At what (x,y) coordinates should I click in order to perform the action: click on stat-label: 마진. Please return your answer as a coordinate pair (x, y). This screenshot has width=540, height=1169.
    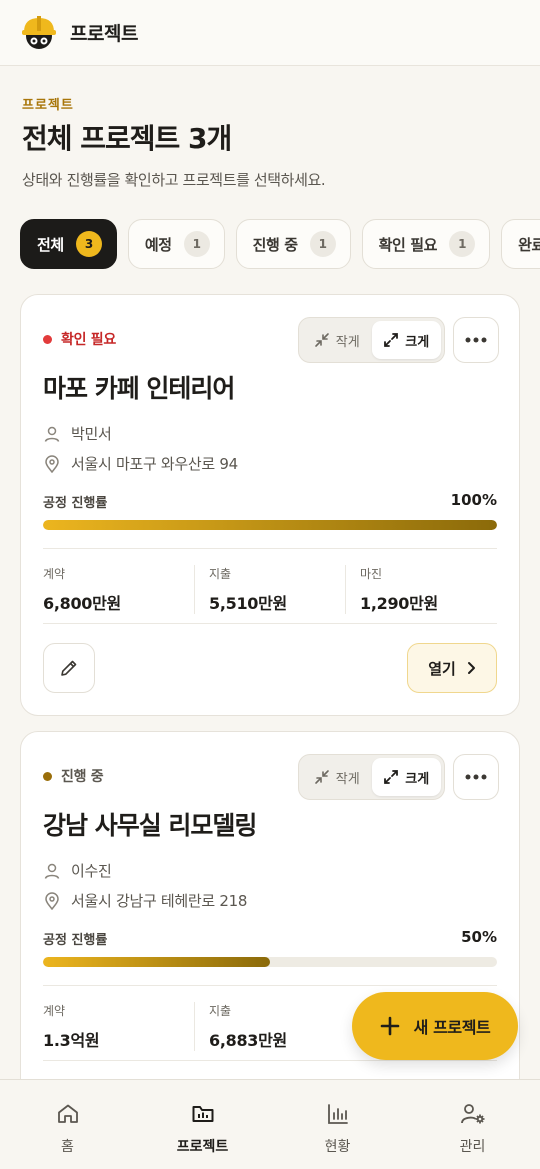
    Looking at the image, I should click on (371, 574).